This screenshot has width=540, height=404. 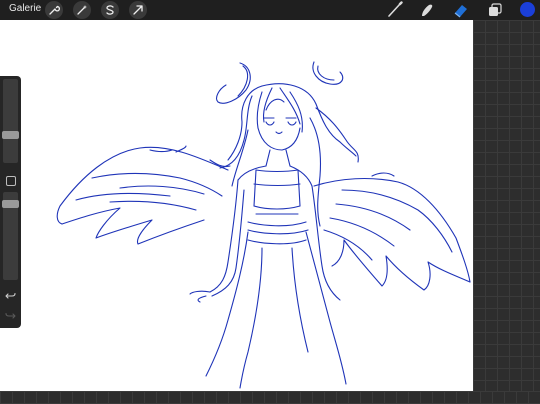 I want to click on canvas-outside-bottom, so click(x=270, y=397).